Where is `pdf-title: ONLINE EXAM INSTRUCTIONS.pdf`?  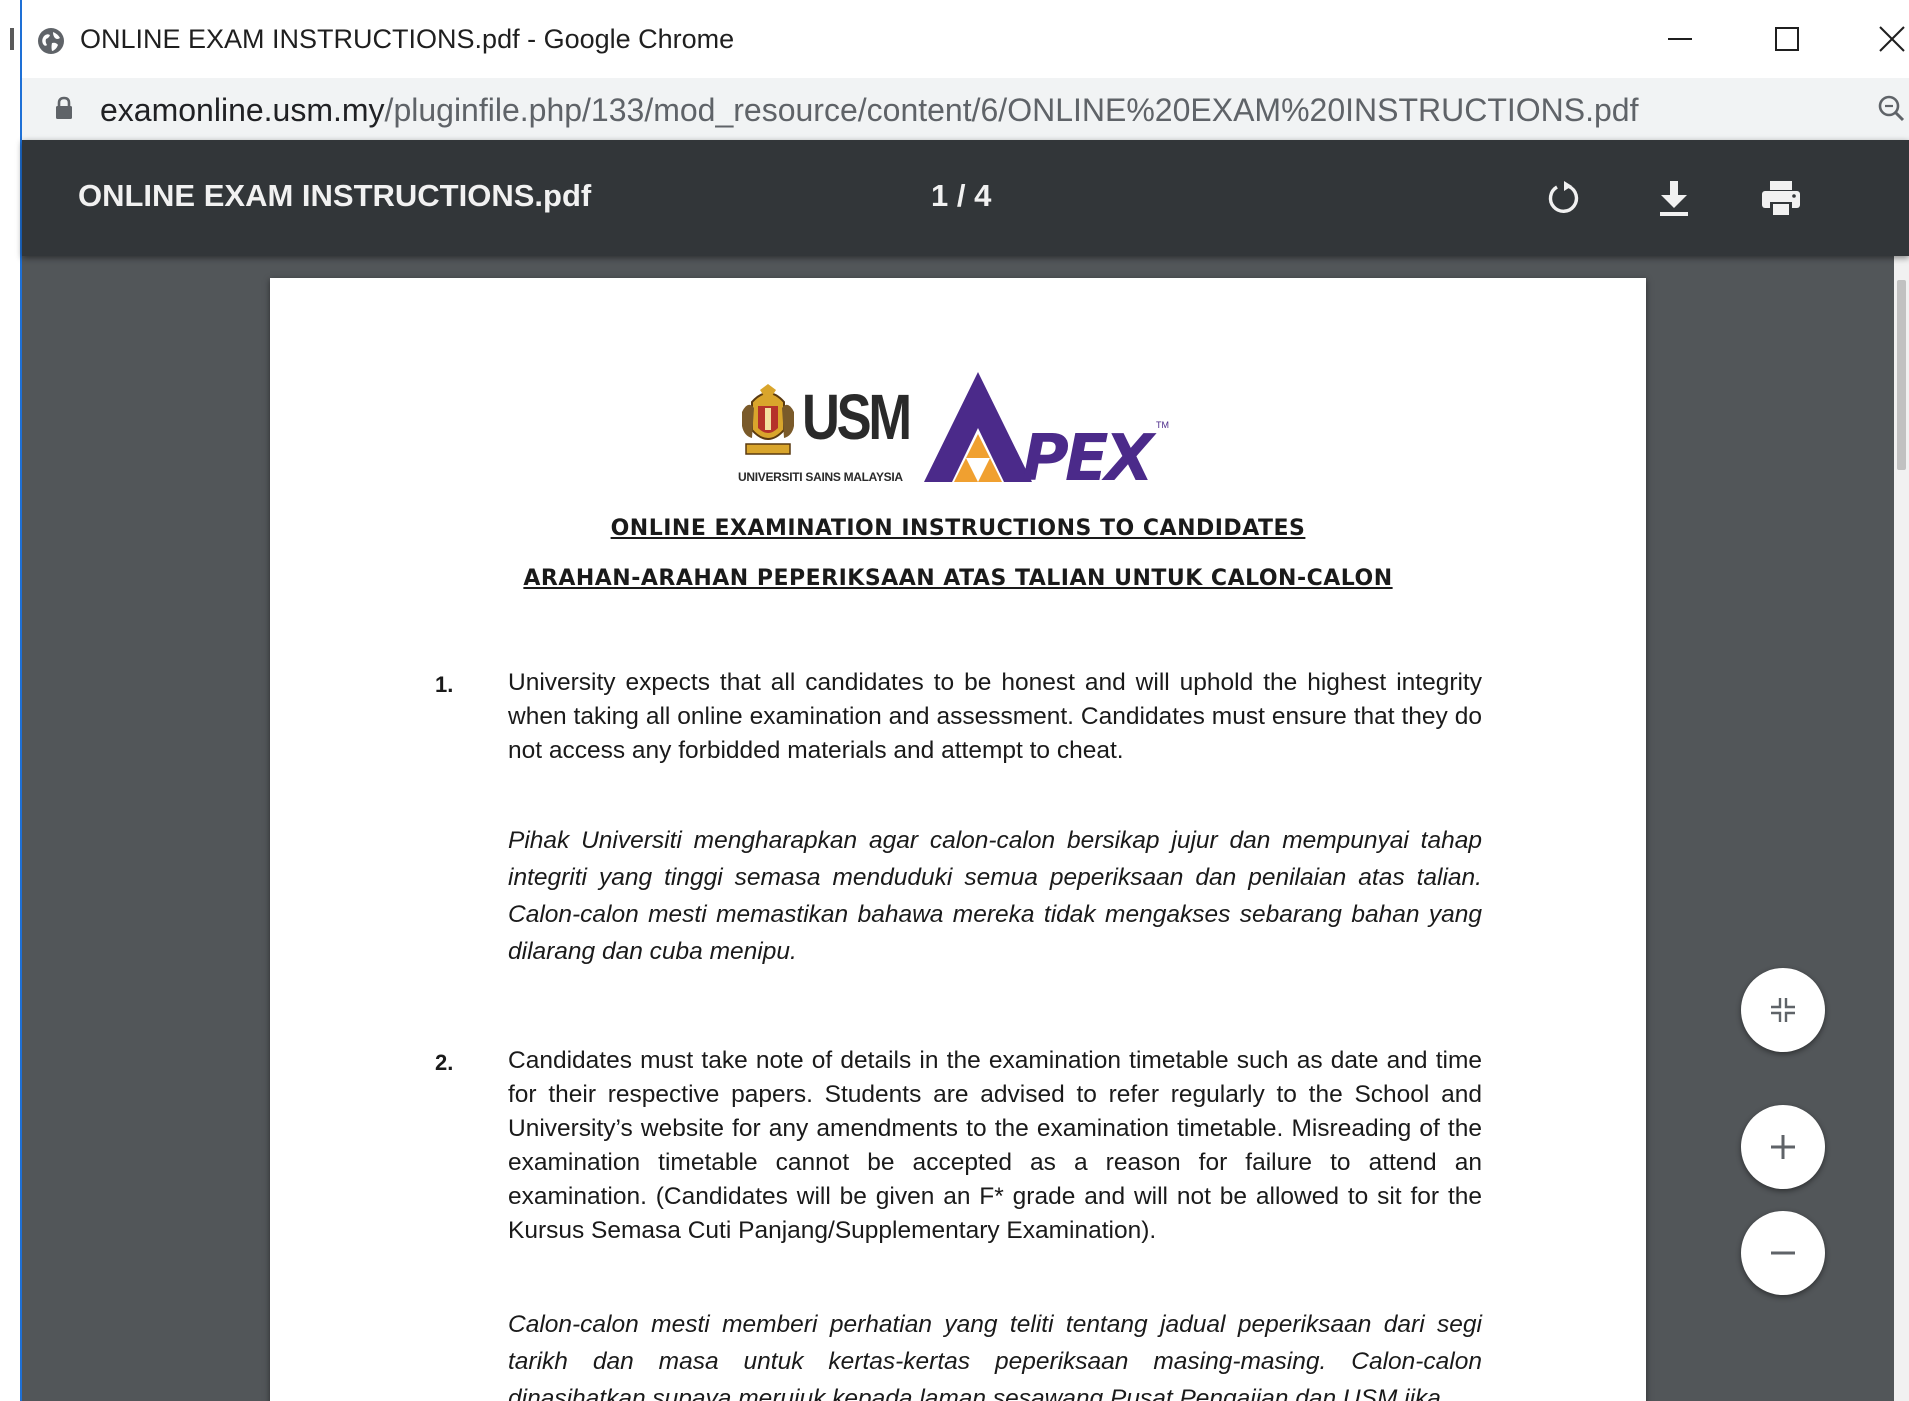 pdf-title: ONLINE EXAM INSTRUCTIONS.pdf is located at coordinates (335, 195).